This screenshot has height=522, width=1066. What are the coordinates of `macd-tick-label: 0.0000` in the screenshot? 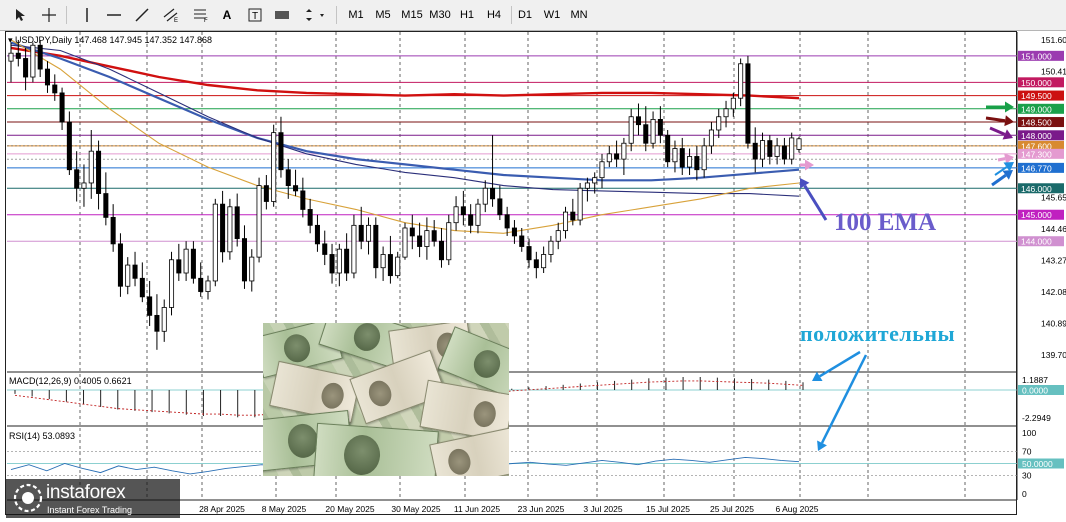 It's located at (1035, 391).